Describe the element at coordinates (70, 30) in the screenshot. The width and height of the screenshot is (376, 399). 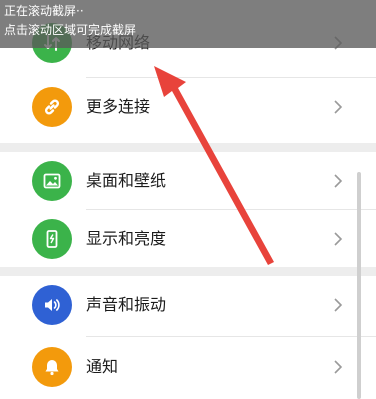
I see `banner-hint: 点击滚动区域可完成截屏` at that location.